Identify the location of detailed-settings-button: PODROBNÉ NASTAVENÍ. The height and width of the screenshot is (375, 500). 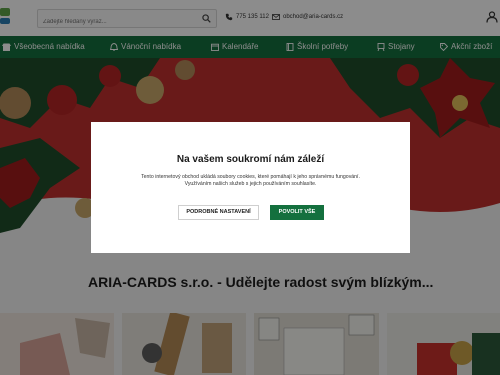
(218, 212).